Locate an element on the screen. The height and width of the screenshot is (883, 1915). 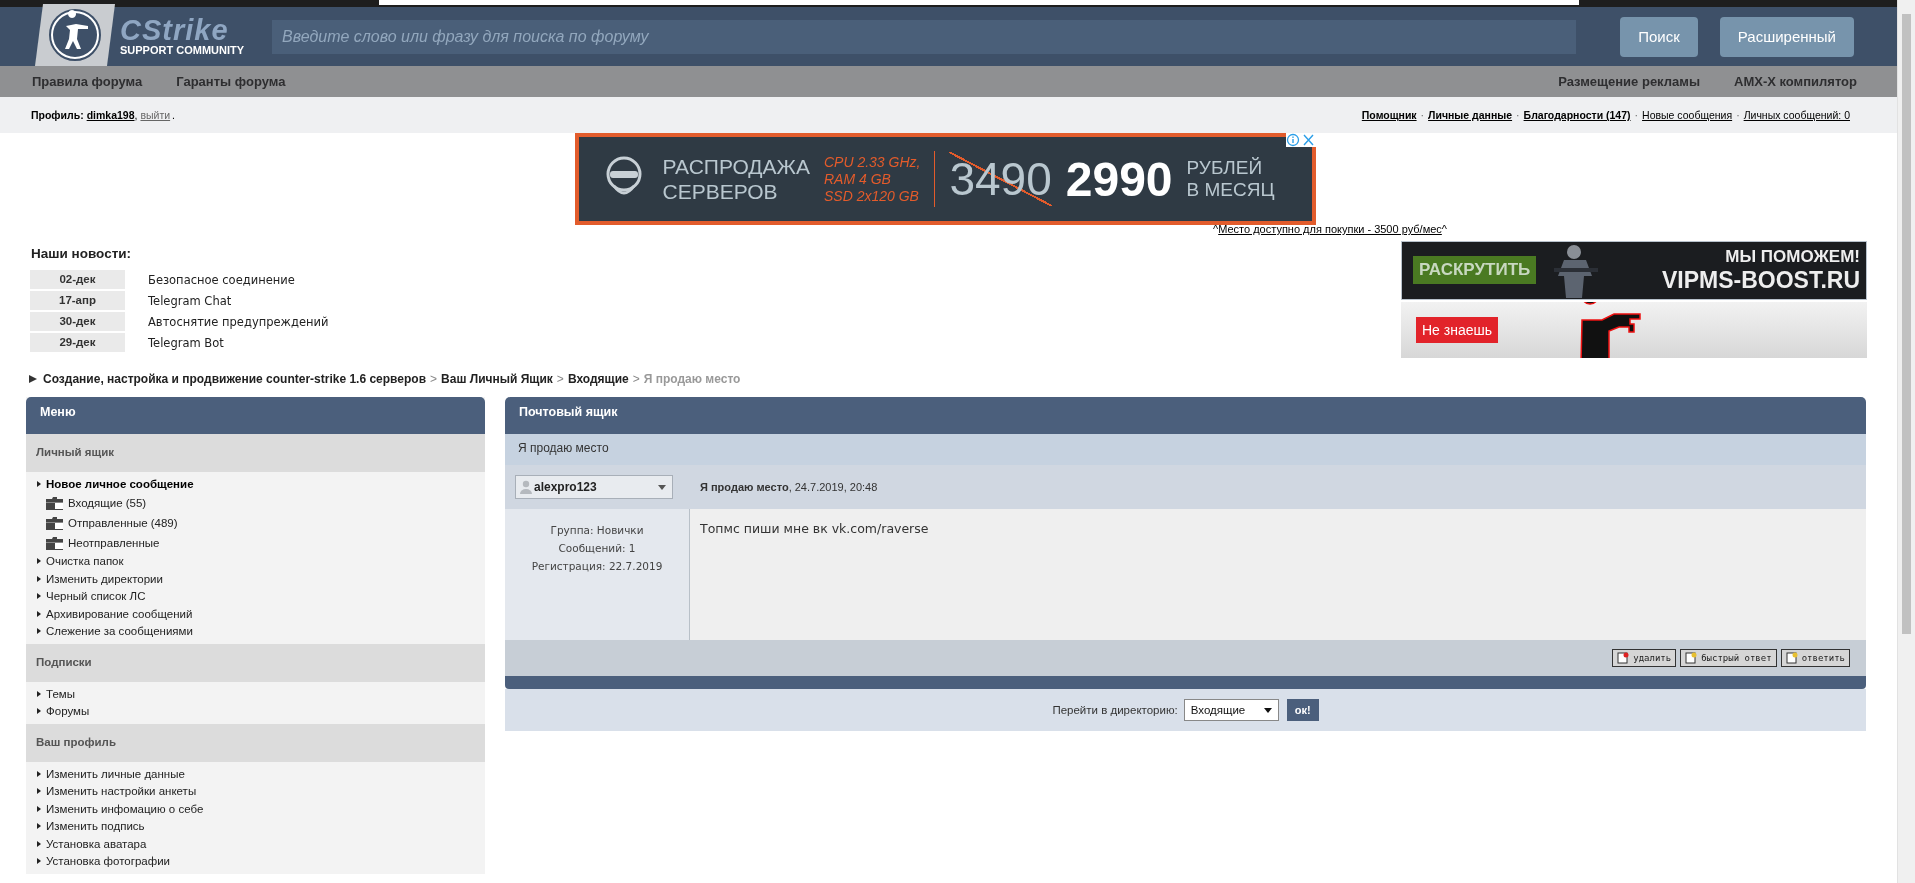
menu-link: Изменить настройки анкеты is located at coordinates (121, 791).